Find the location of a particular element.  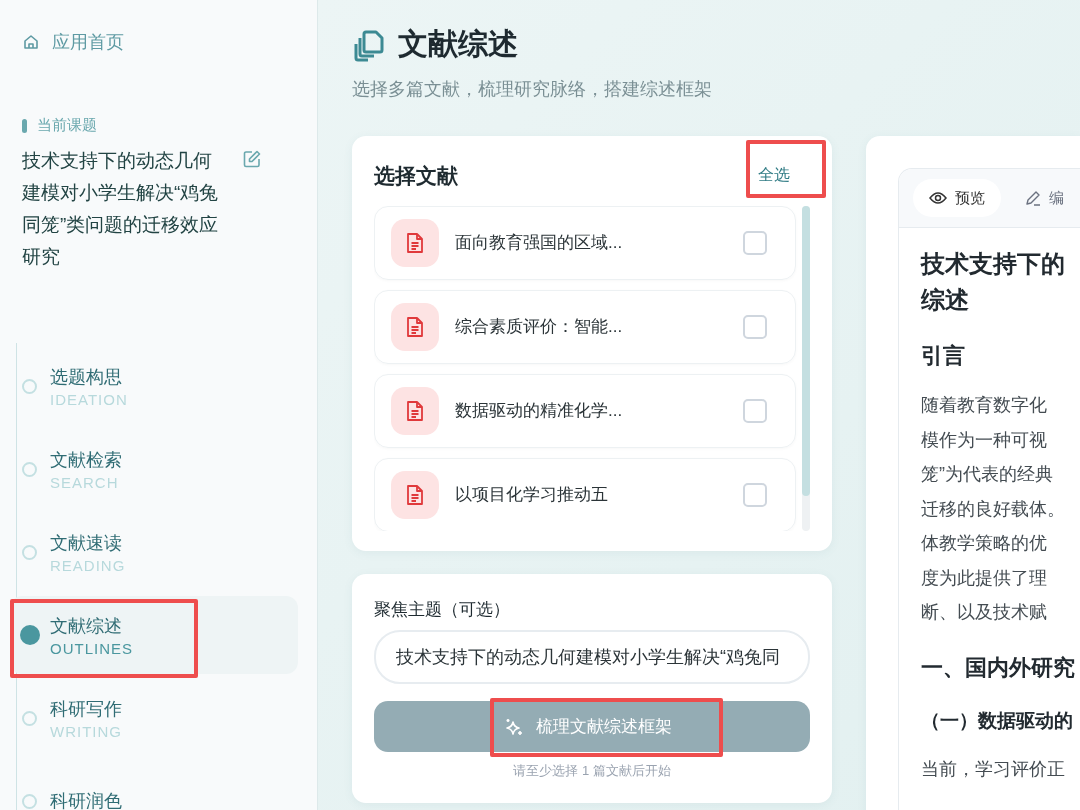

step-item: 科研写作 WRITING is located at coordinates (154, 718).